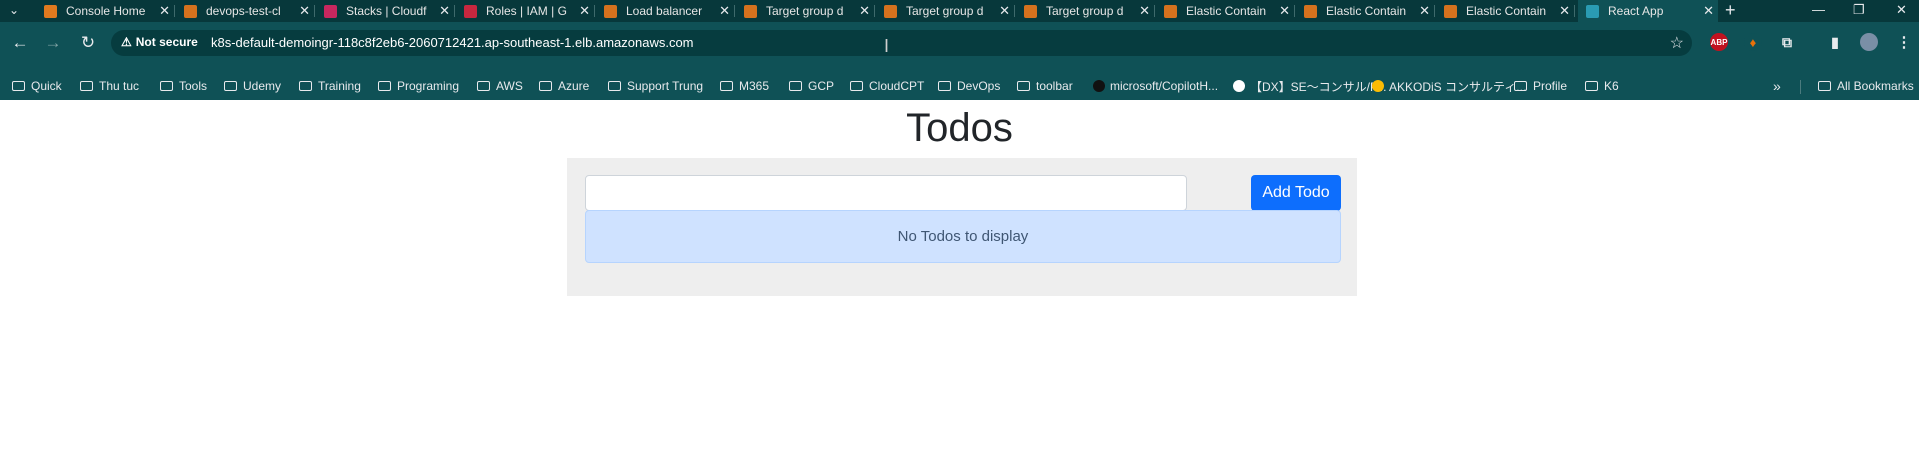  I want to click on bookmark-item: Thu tuc, so click(109, 86).